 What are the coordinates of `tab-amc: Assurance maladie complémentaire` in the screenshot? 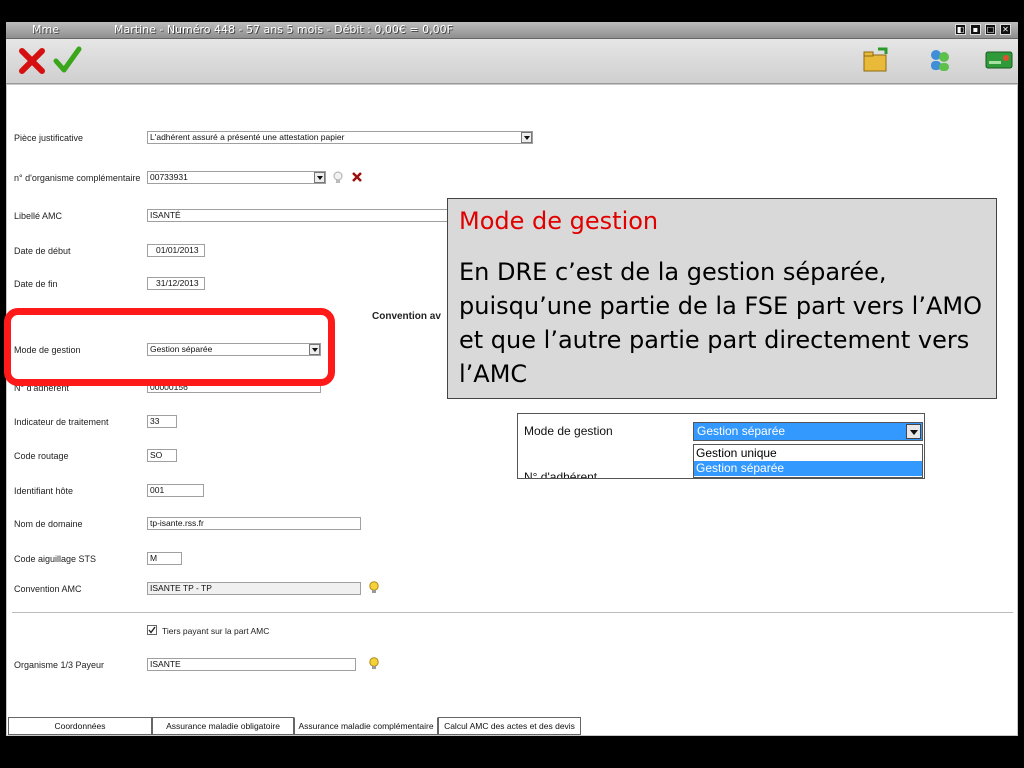 It's located at (366, 726).